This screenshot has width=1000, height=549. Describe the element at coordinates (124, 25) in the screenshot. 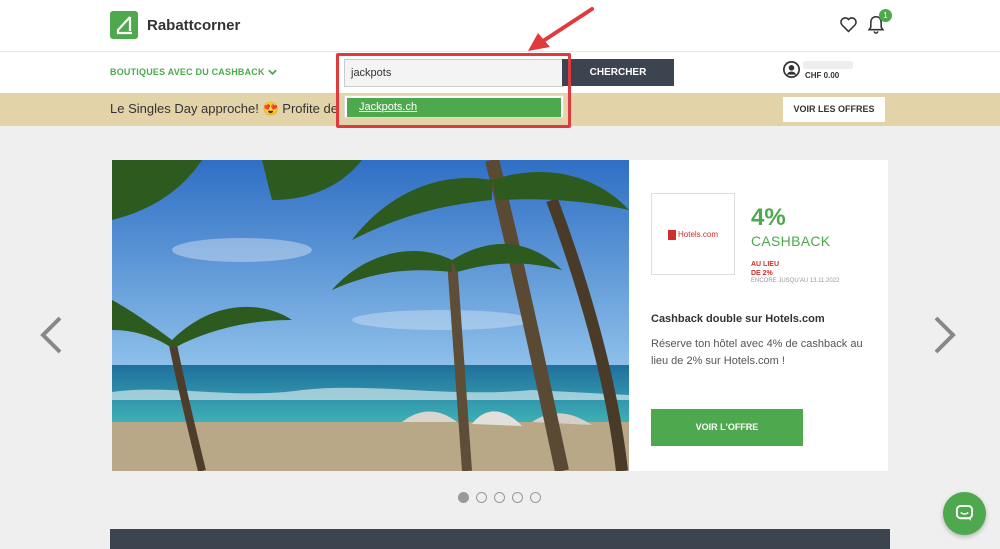

I see `logo-icon` at that location.